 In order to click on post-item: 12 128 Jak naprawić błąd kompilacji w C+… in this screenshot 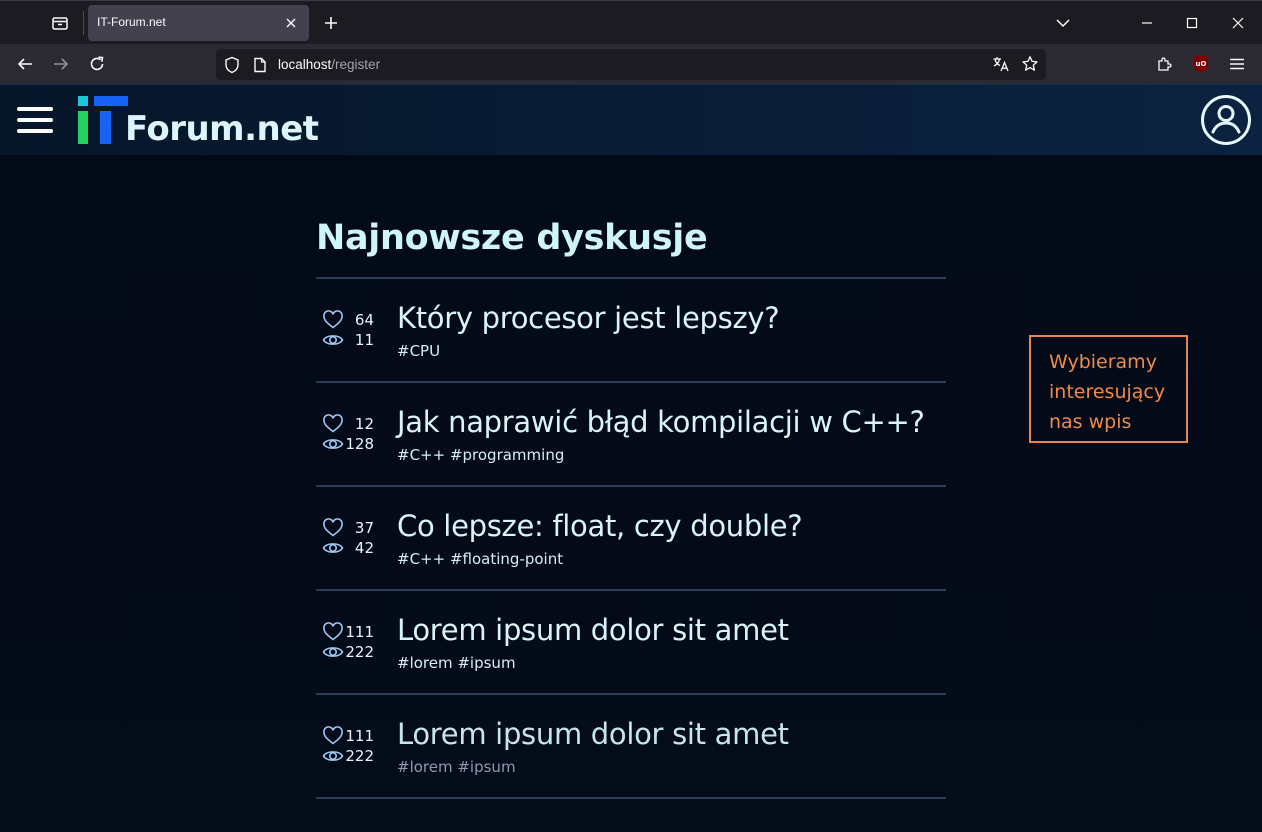, I will do `click(631, 435)`.